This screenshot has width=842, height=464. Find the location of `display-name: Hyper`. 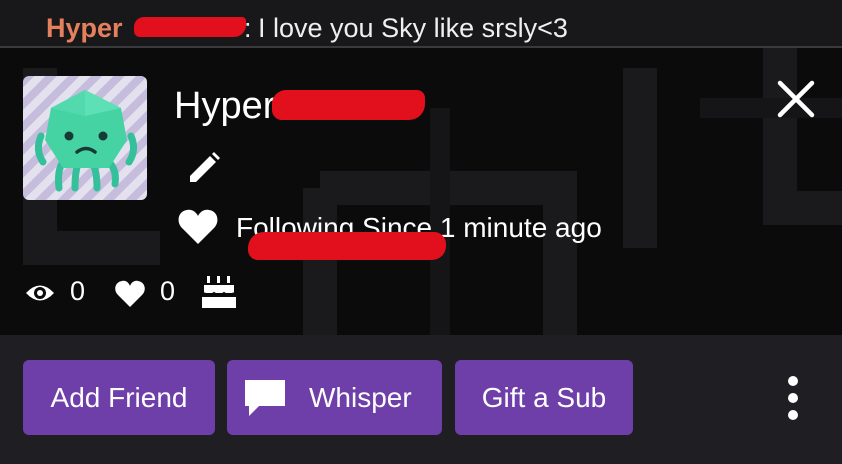

display-name: Hyper is located at coordinates (225, 106).